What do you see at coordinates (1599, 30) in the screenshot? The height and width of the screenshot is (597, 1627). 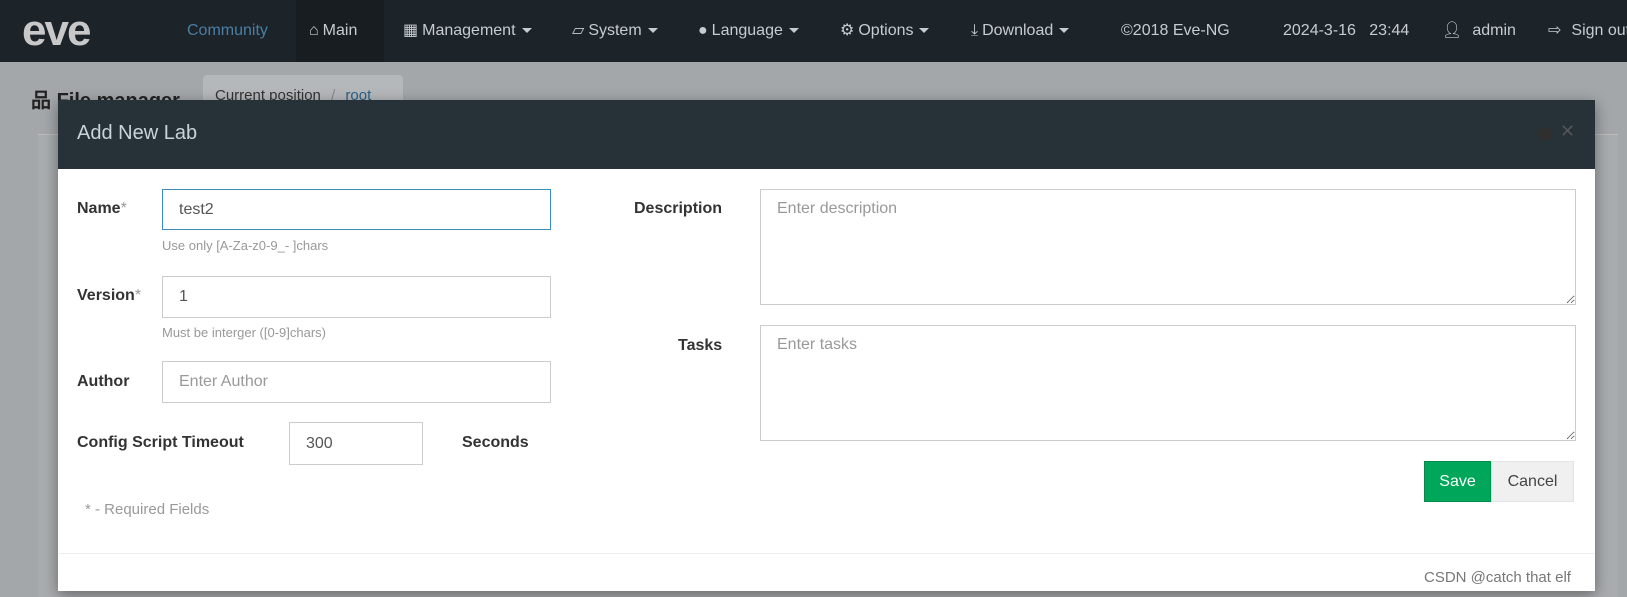 I see `sign-out-label: Sign out` at bounding box center [1599, 30].